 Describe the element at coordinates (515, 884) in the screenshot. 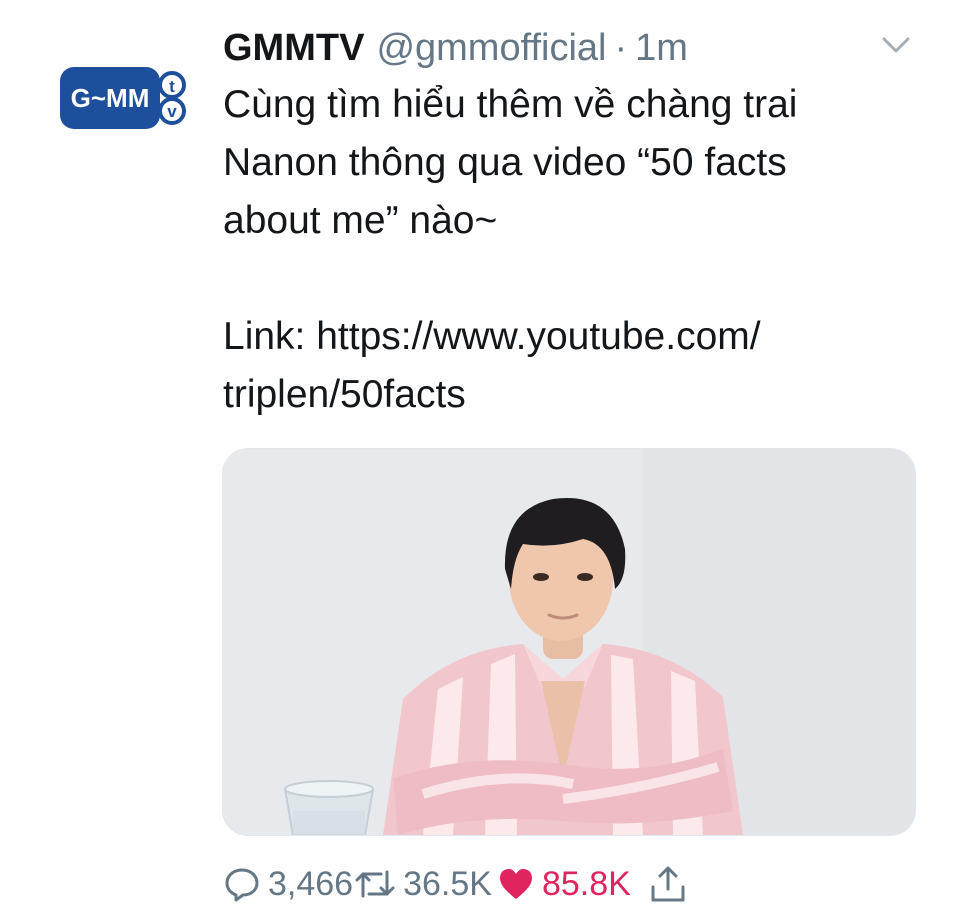

I see `heart-filled-icon` at that location.